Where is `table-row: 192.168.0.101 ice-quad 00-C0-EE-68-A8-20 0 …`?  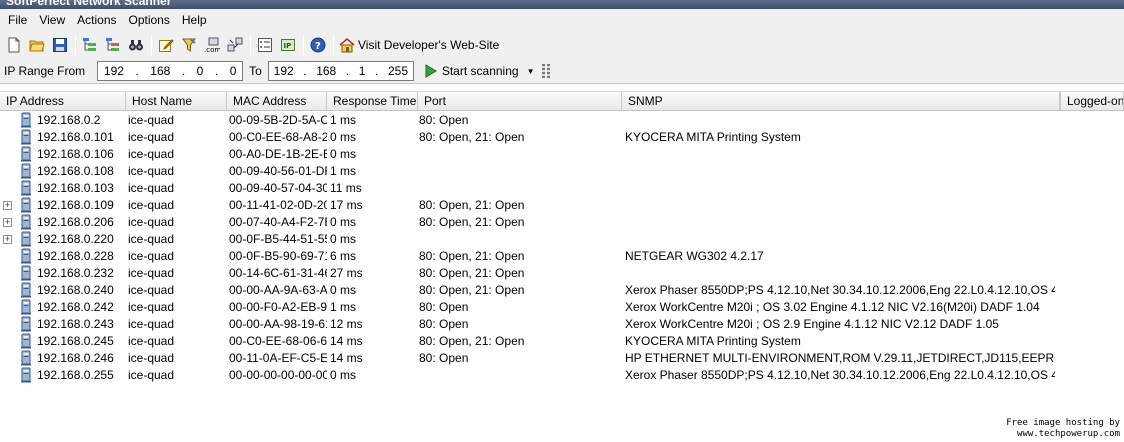 table-row: 192.168.0.101 ice-quad 00-C0-EE-68-A8-20 0 … is located at coordinates (562, 137).